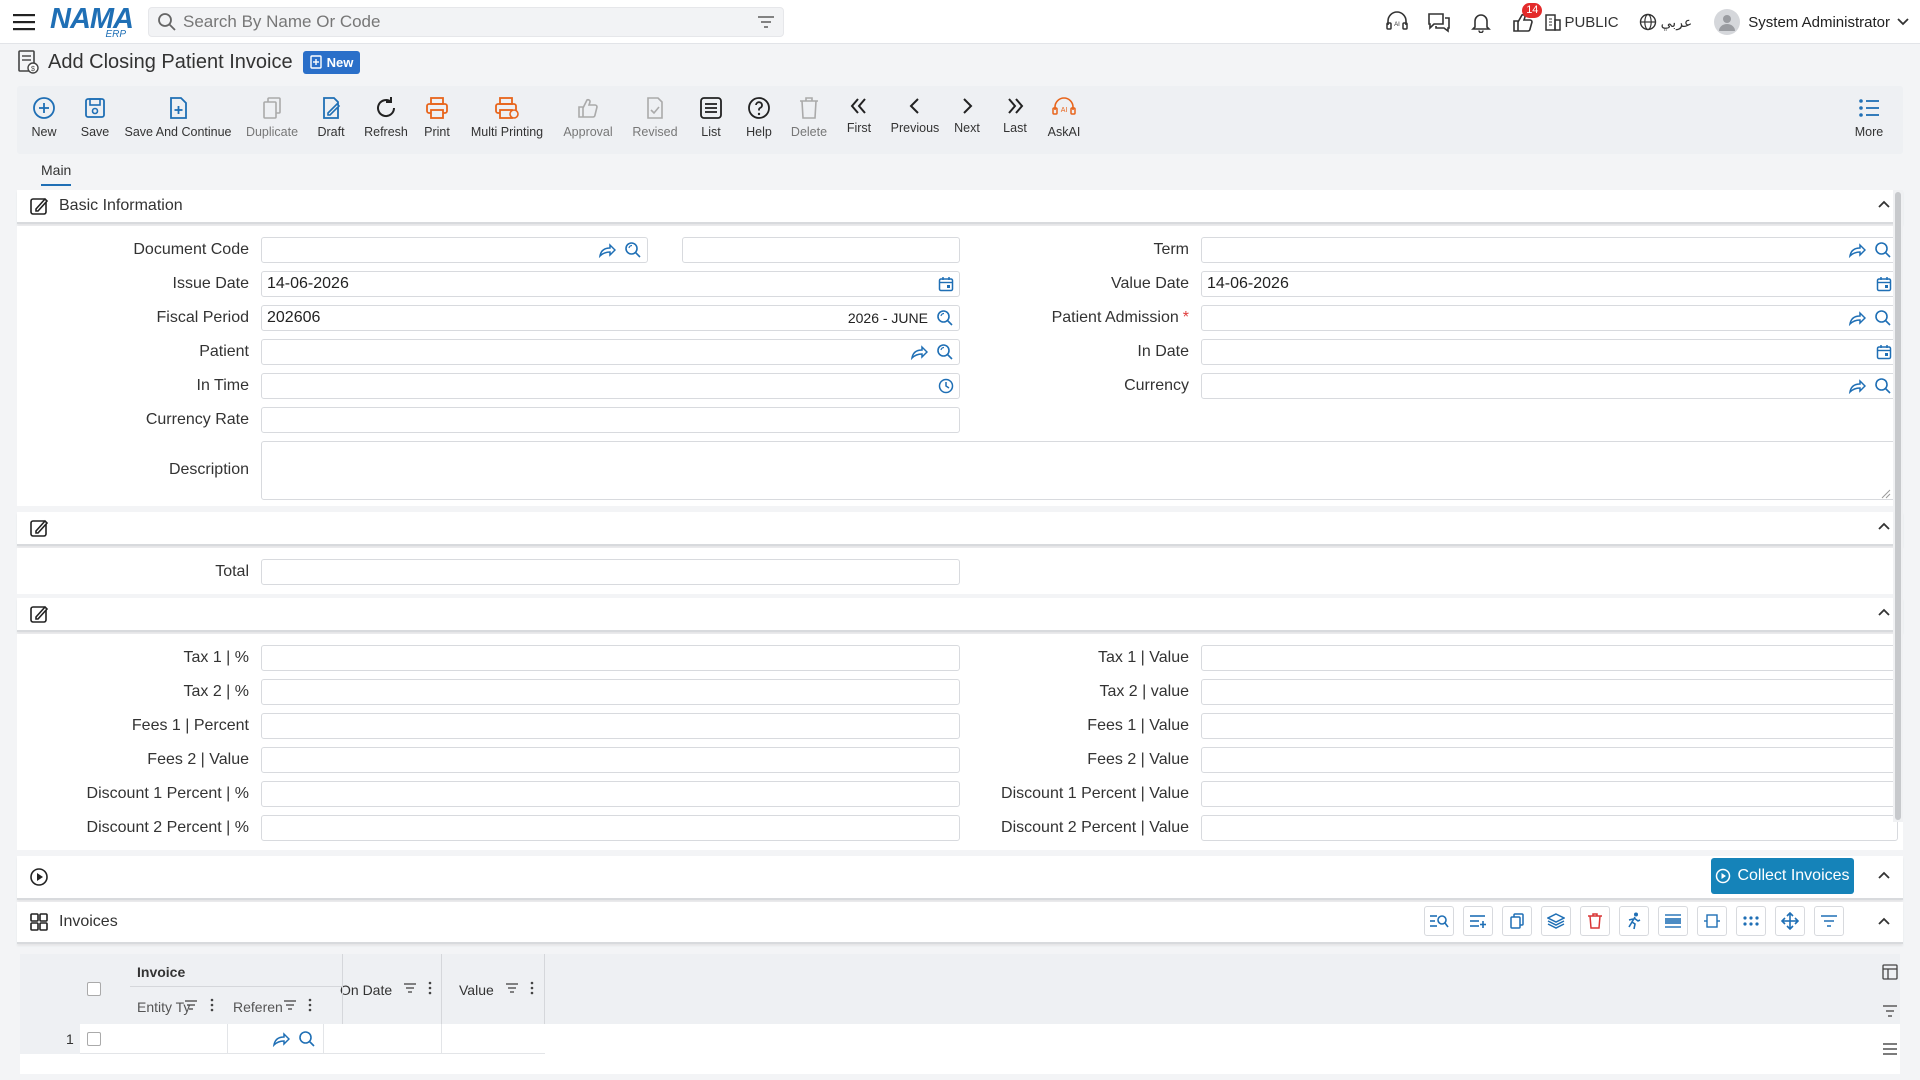 Image resolution: width=1920 pixels, height=1080 pixels. What do you see at coordinates (1064, 120) in the screenshot?
I see `askai-button: AI AskAI` at bounding box center [1064, 120].